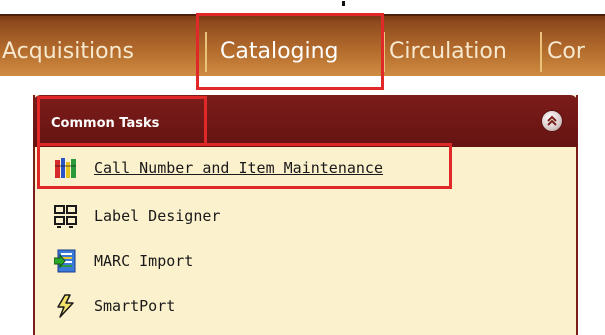  What do you see at coordinates (65, 168) in the screenshot?
I see `books-icon` at bounding box center [65, 168].